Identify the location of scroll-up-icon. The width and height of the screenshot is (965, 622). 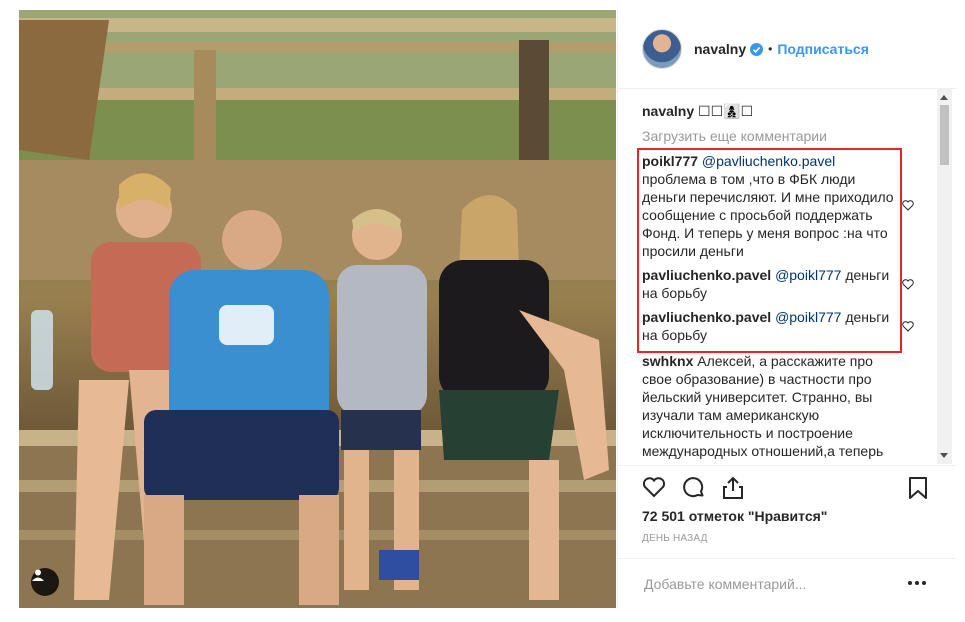
(944, 97).